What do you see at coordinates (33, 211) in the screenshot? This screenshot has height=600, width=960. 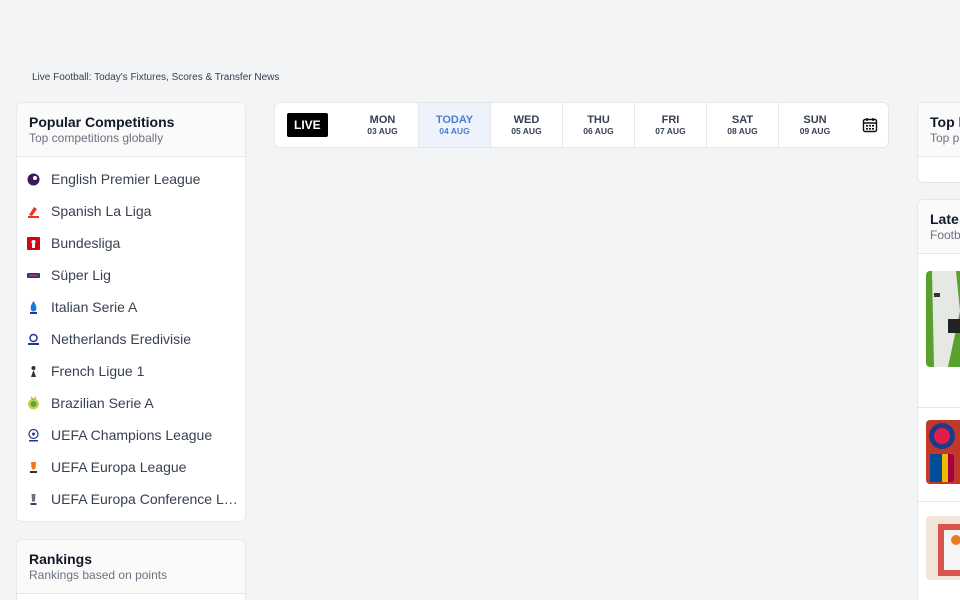 I see `laliga-icon` at bounding box center [33, 211].